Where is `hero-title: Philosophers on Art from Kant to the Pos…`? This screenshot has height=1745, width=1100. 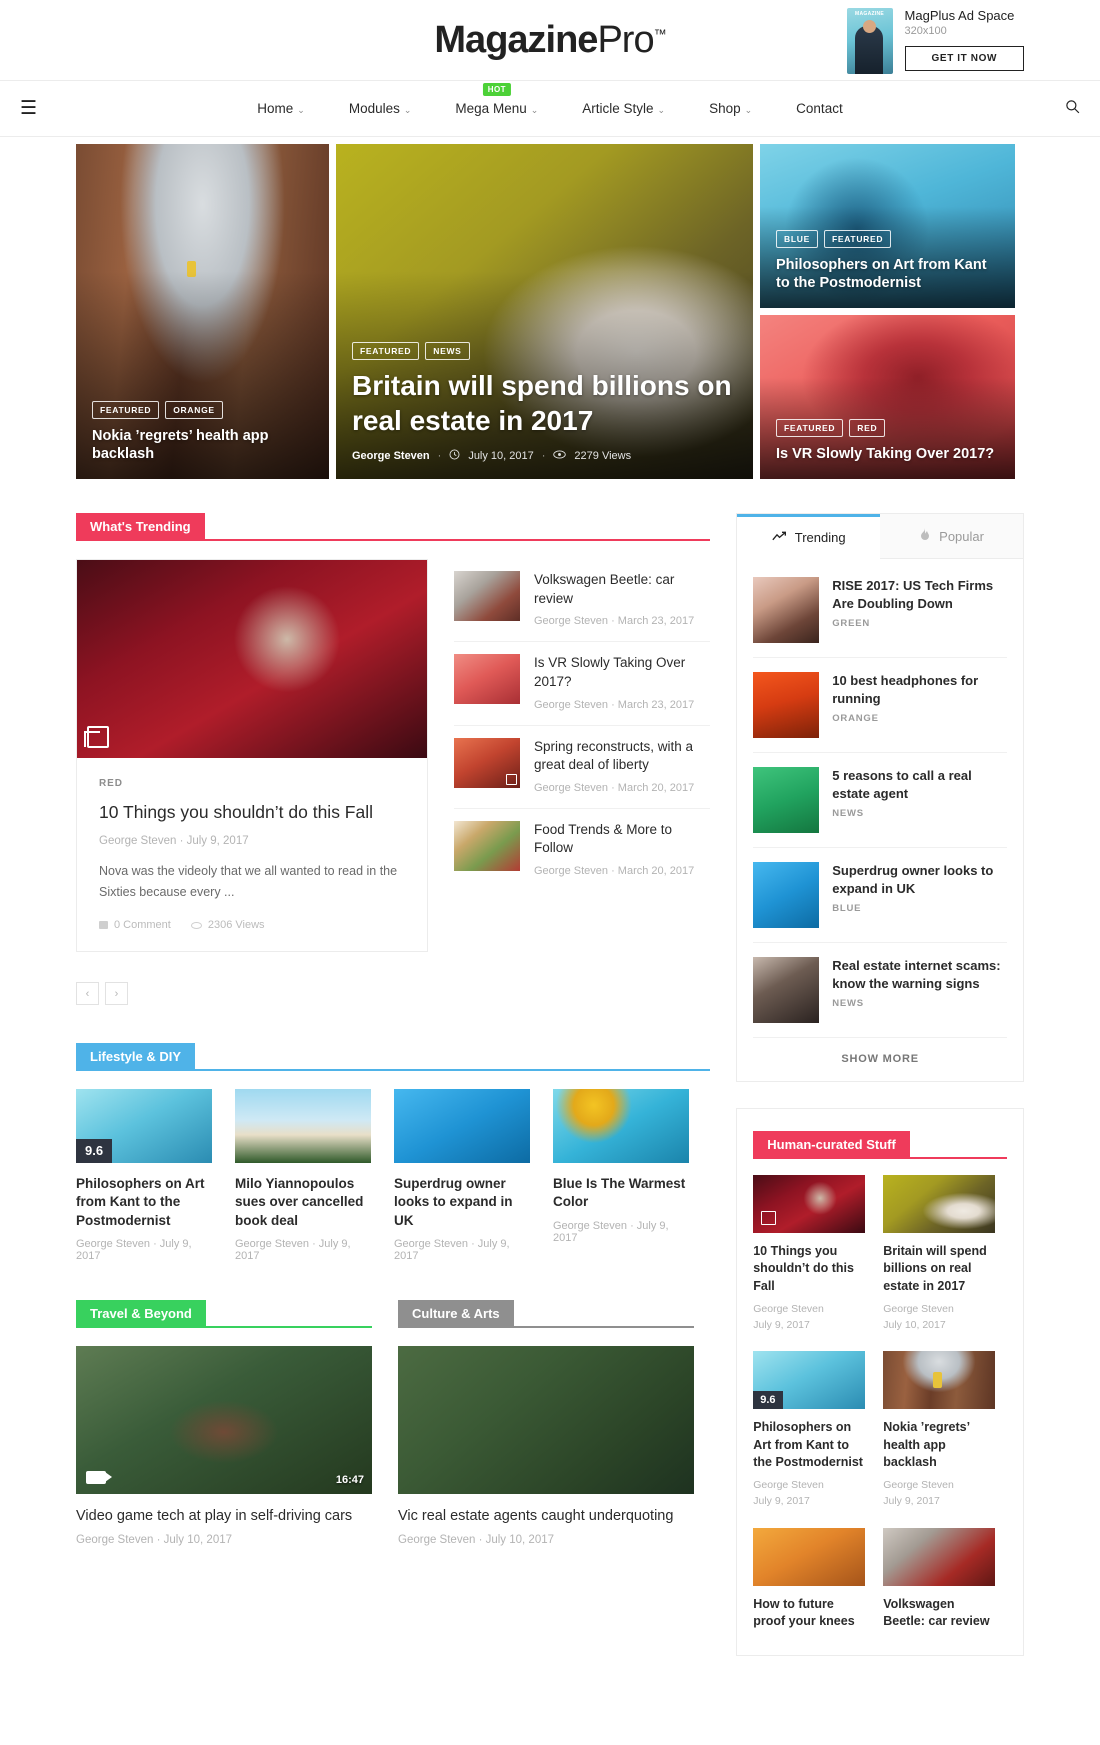 hero-title: Philosophers on Art from Kant to the Pos… is located at coordinates (887, 274).